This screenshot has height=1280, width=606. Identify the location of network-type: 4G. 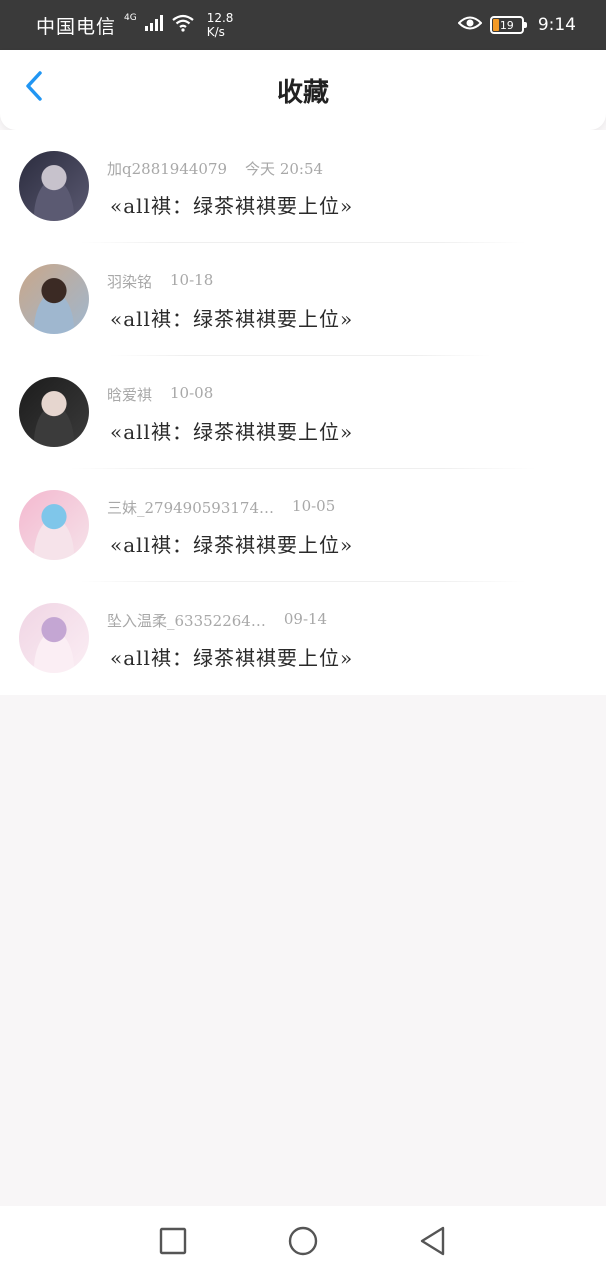
(130, 18).